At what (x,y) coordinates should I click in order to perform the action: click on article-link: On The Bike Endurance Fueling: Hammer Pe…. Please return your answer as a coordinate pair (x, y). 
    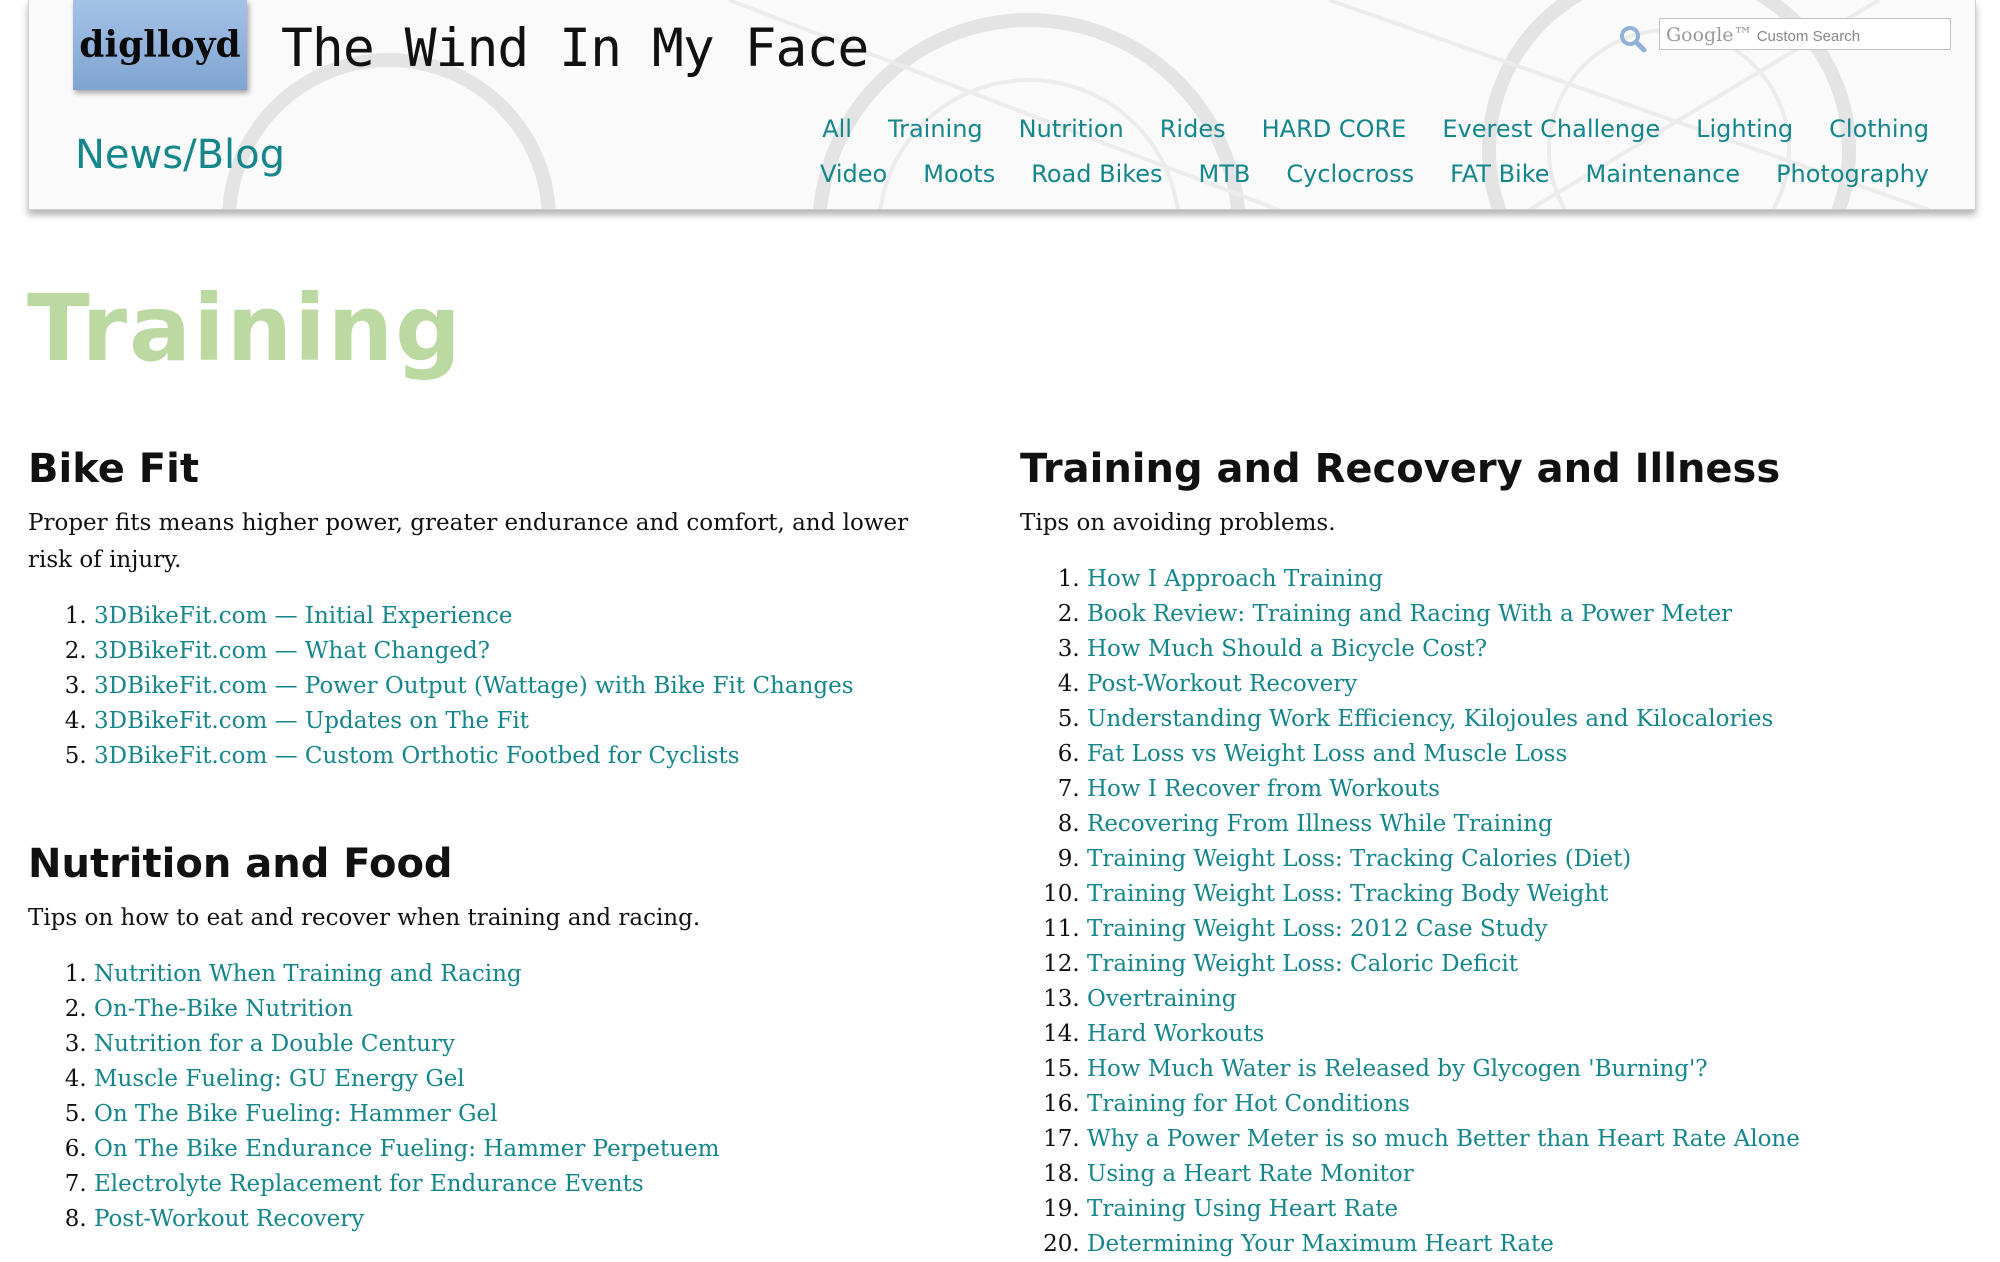
    Looking at the image, I should click on (407, 1149).